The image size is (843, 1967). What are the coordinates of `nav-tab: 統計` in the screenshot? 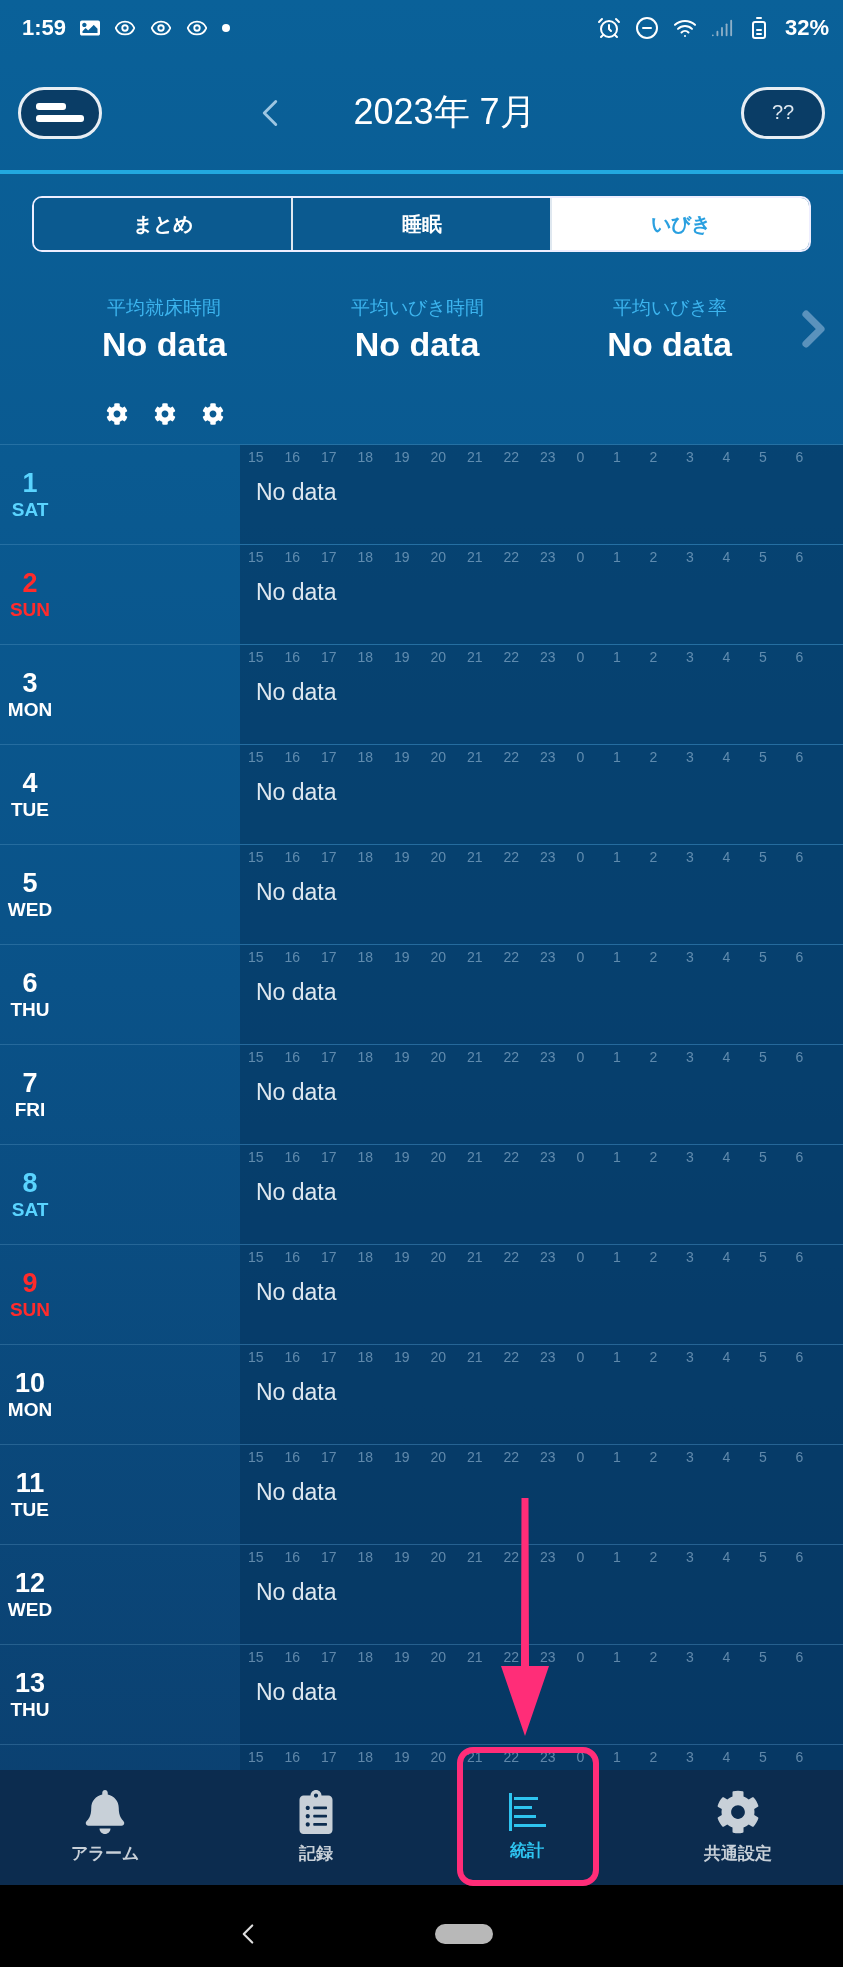 It's located at (527, 1827).